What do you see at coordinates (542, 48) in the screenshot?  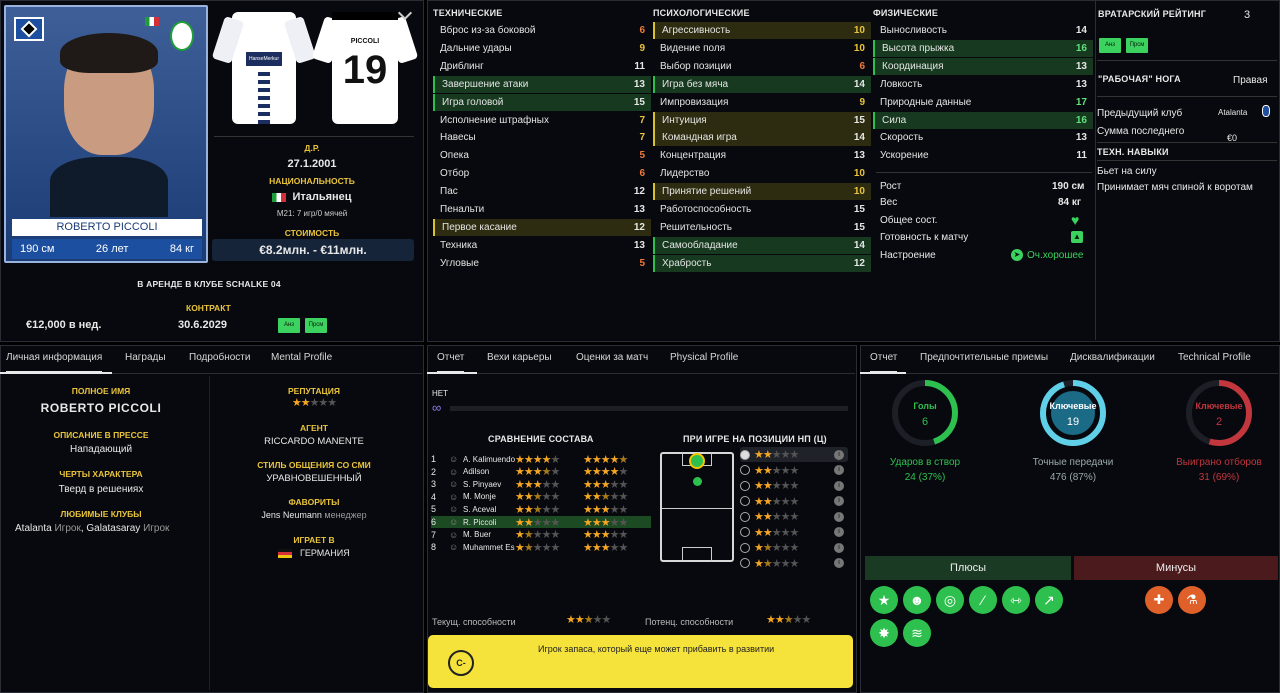 I see `attribute-row: Дальние удары 9` at bounding box center [542, 48].